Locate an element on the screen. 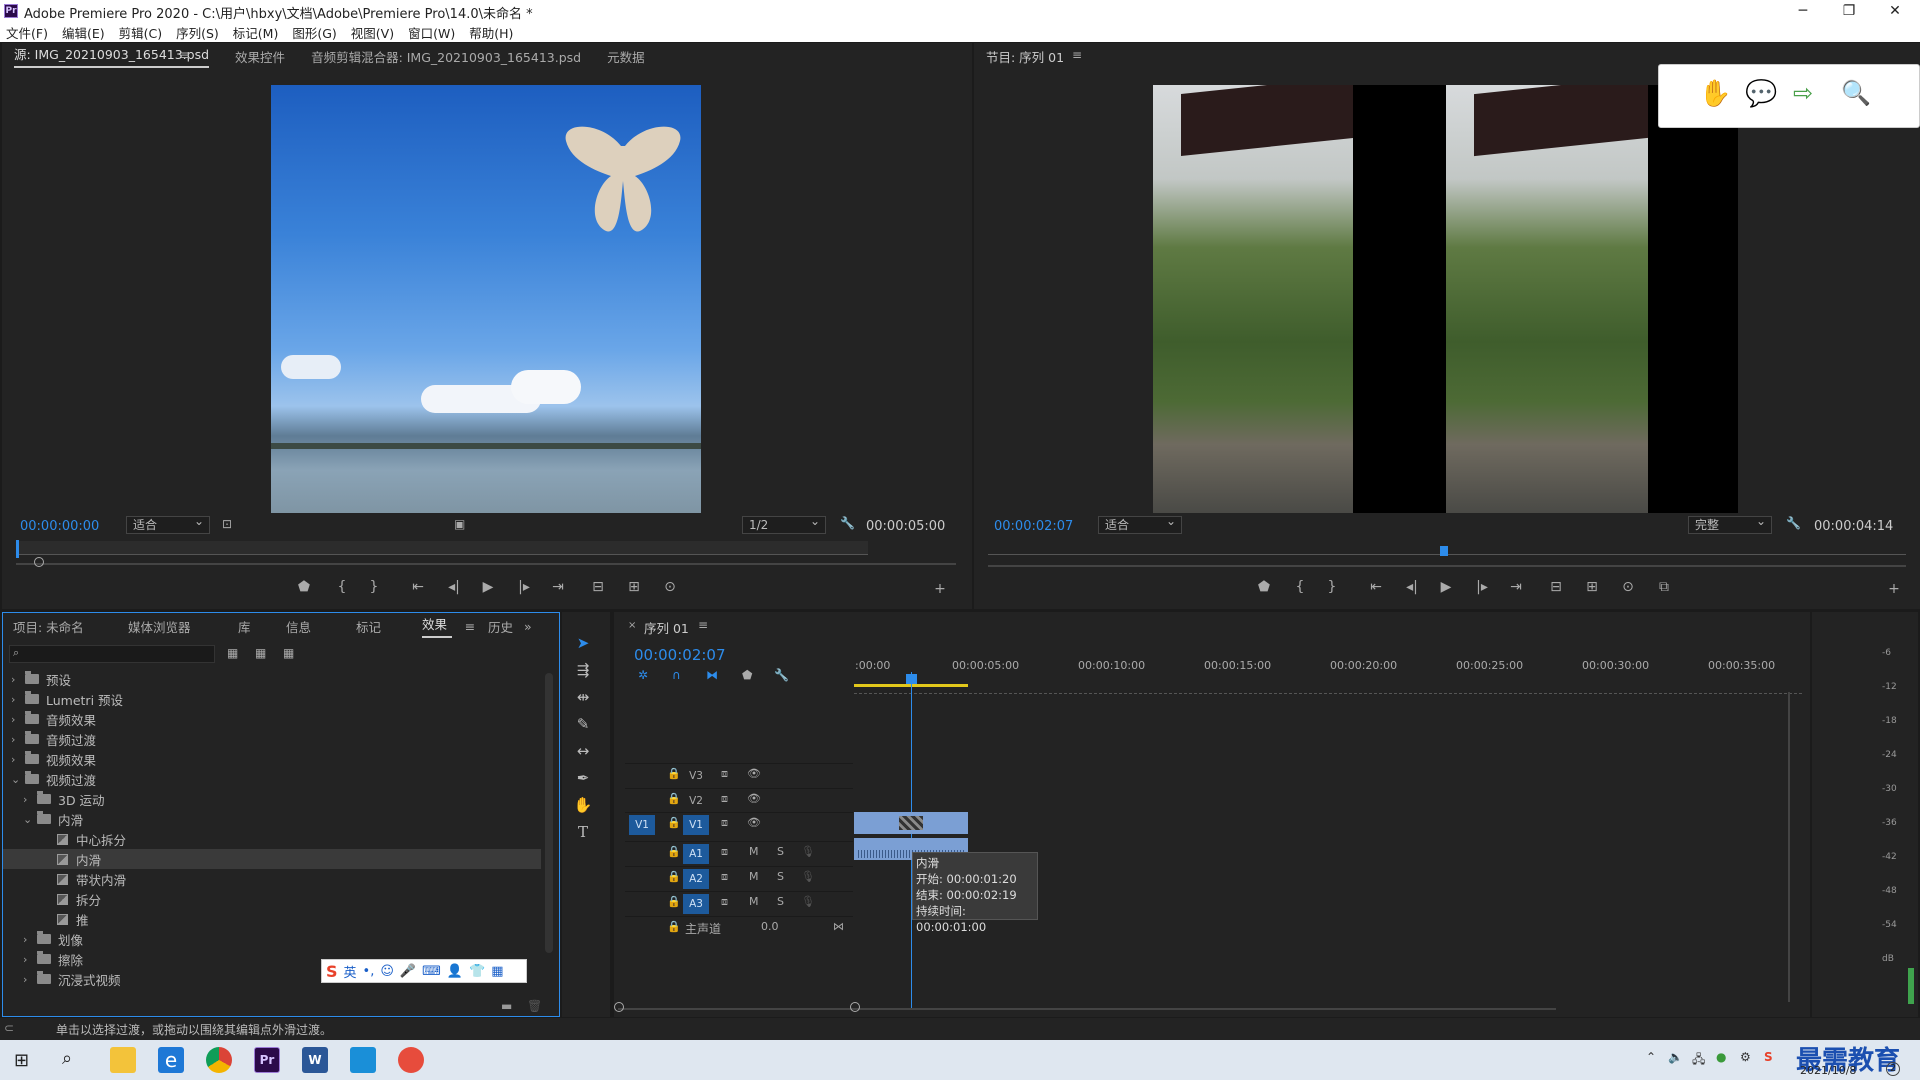  overwrite-icon: ⊞ is located at coordinates (634, 587).